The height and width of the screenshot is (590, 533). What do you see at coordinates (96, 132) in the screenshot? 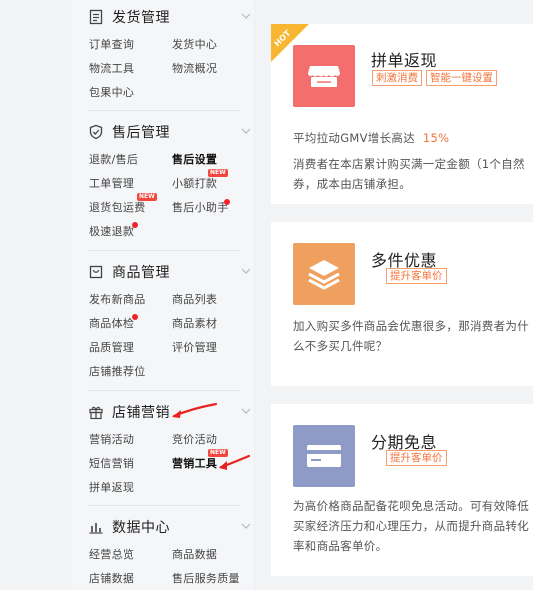
I see `shield-icon` at bounding box center [96, 132].